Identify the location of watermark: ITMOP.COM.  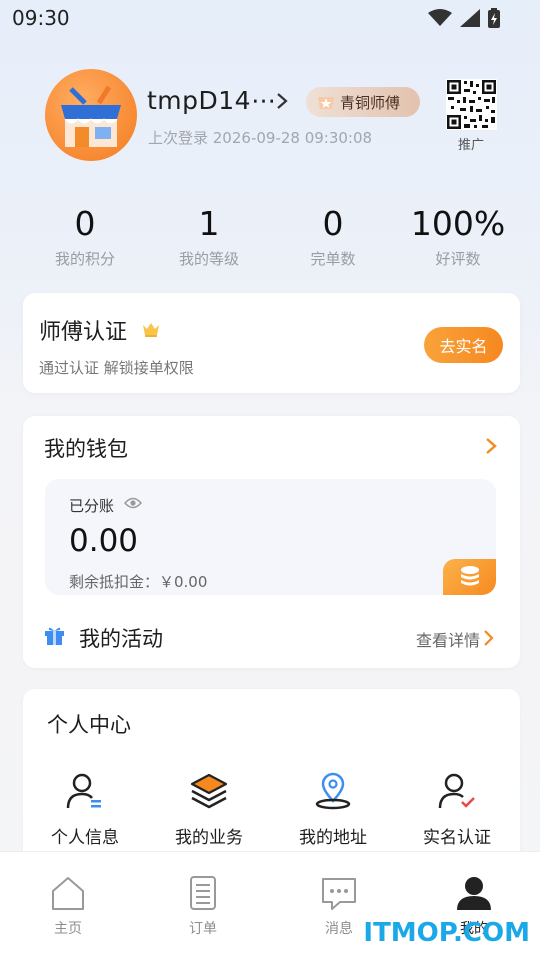
(446, 933).